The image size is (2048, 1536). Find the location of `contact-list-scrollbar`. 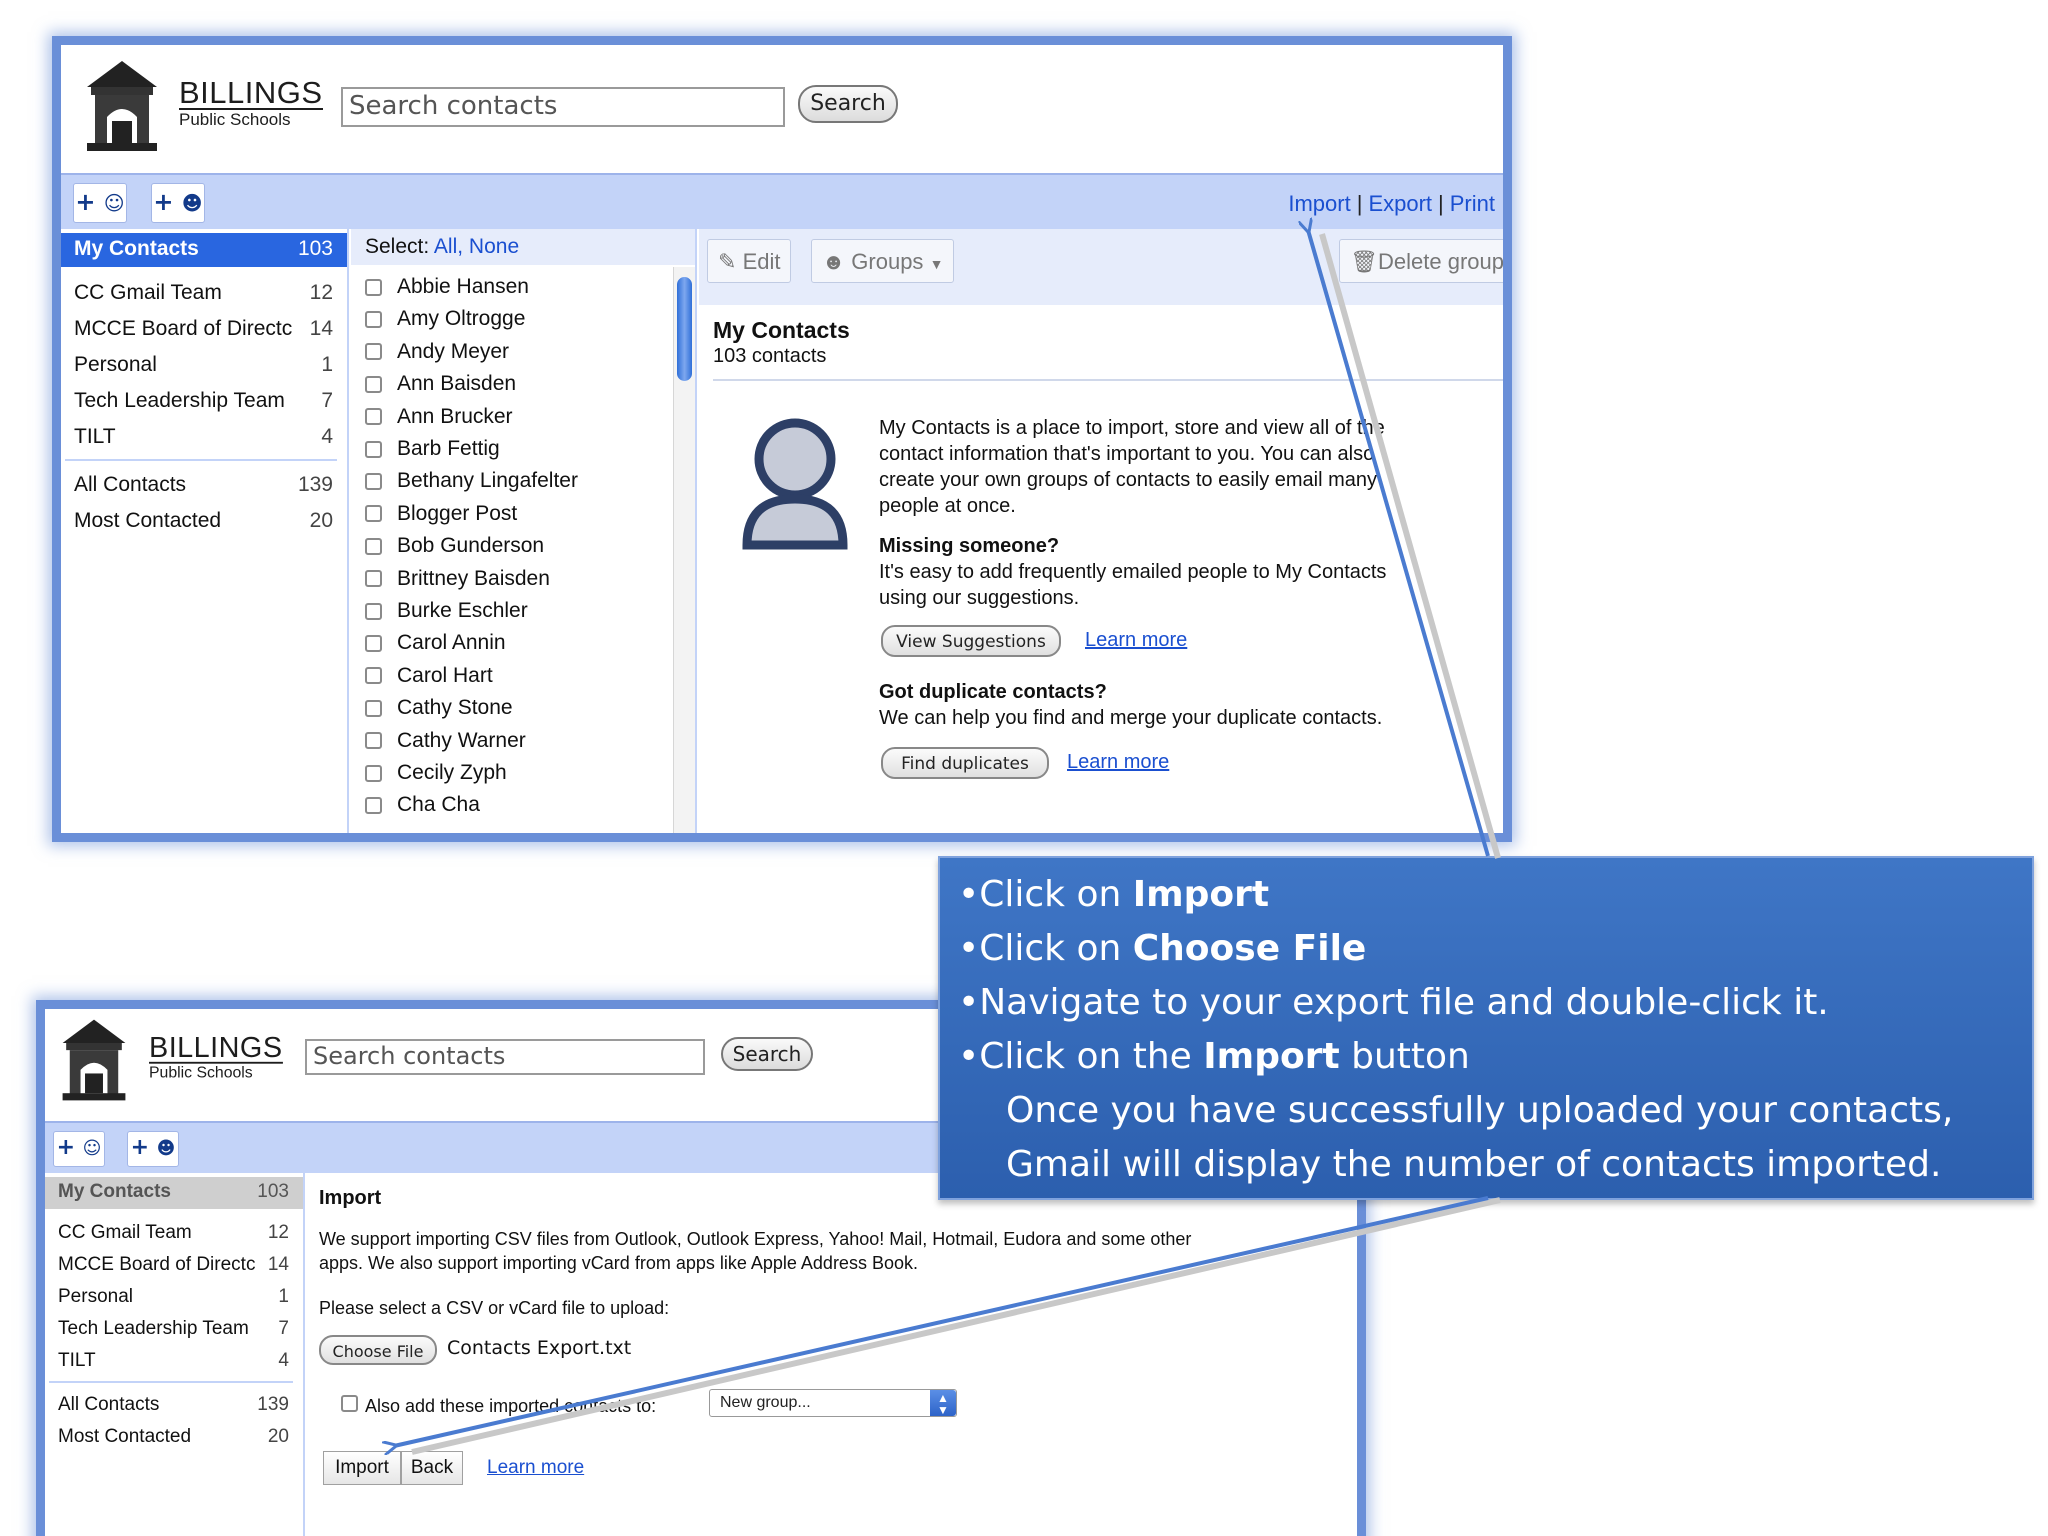

contact-list-scrollbar is located at coordinates (684, 550).